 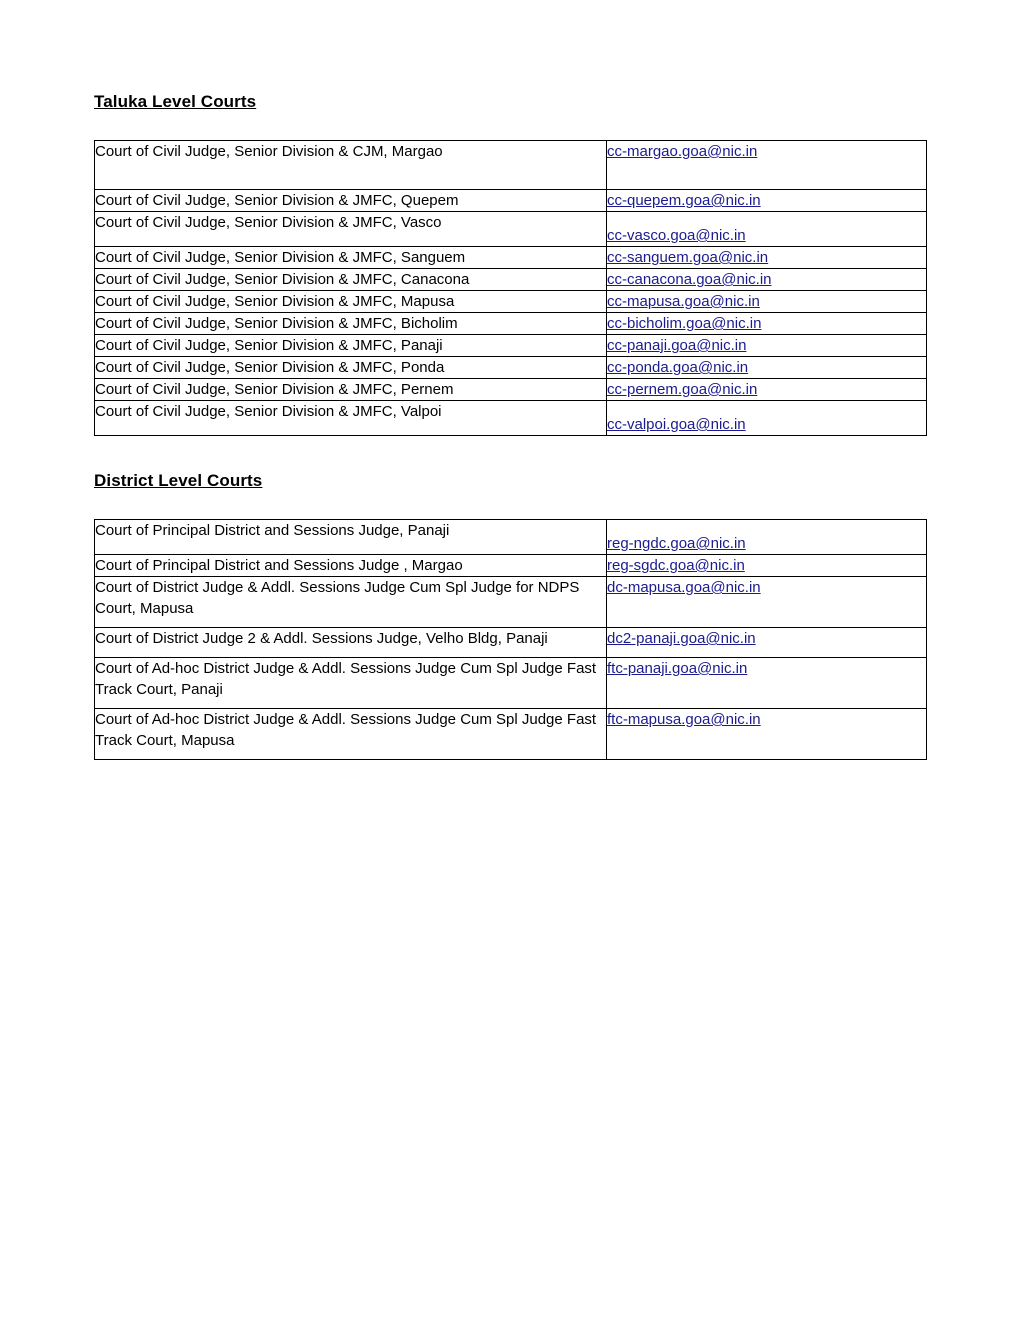 I want to click on email-link: cc-sanguem.goa@nic.in, so click(x=687, y=257).